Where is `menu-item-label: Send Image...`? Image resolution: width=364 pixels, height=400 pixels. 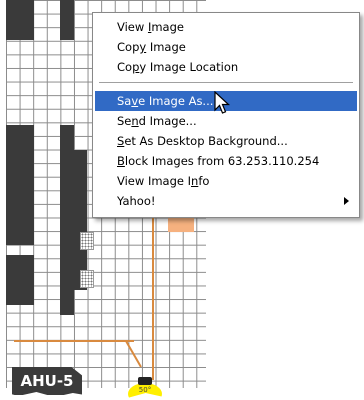
menu-item-label: Send Image... is located at coordinates (157, 121).